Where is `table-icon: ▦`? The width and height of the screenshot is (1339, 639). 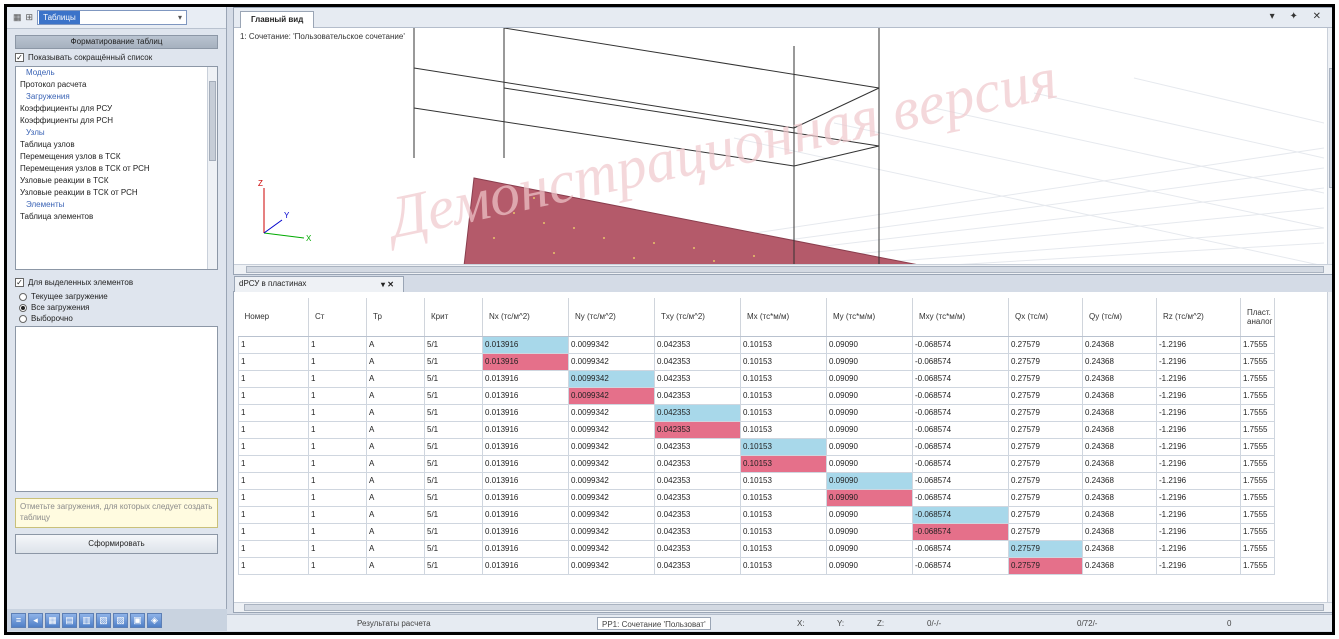
table-icon: ▦ is located at coordinates (52, 620).